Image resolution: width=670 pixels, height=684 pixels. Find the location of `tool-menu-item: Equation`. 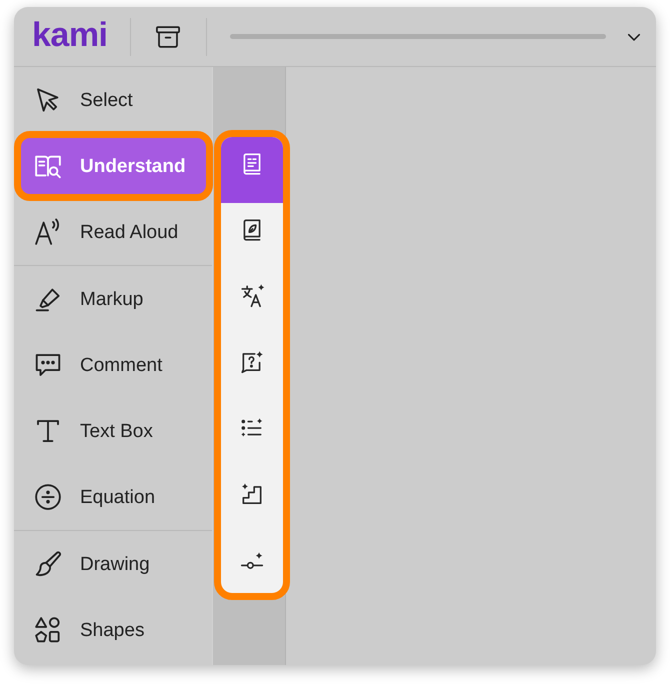

tool-menu-item: Equation is located at coordinates (113, 497).